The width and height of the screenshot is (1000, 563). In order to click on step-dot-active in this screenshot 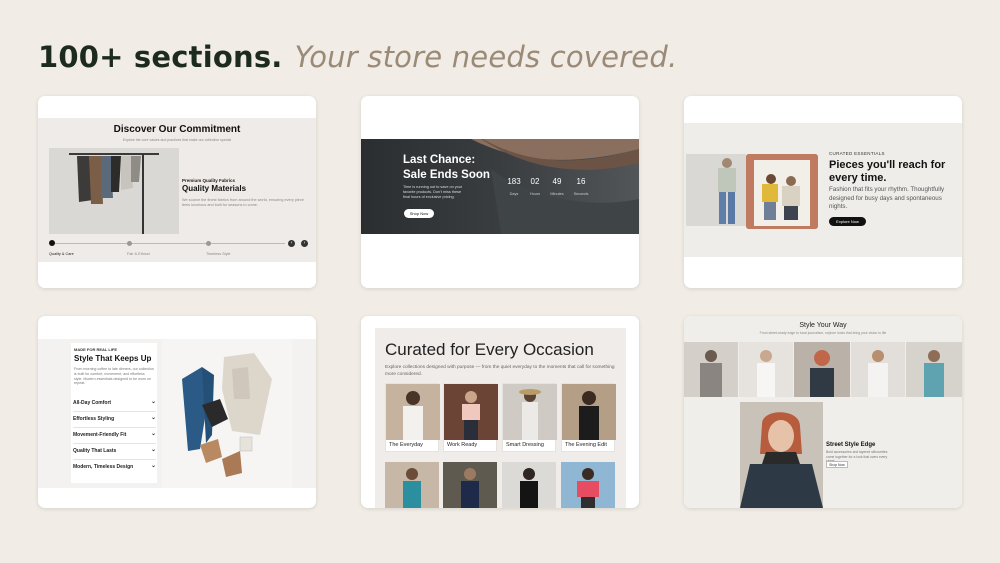, I will do `click(52, 243)`.